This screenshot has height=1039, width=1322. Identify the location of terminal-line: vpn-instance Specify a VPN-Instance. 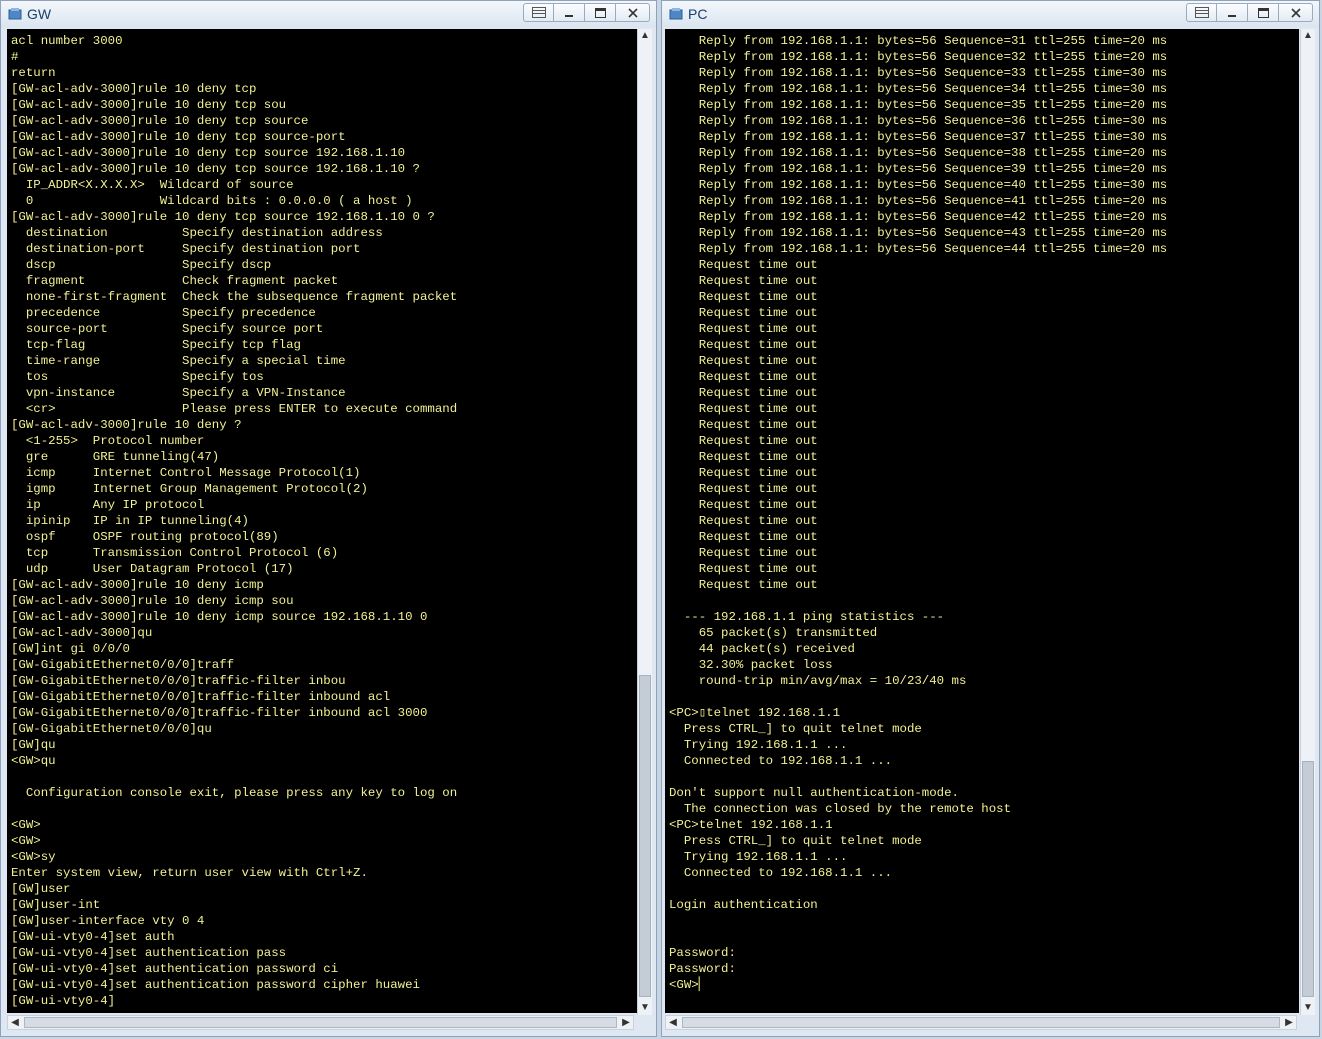
(178, 393).